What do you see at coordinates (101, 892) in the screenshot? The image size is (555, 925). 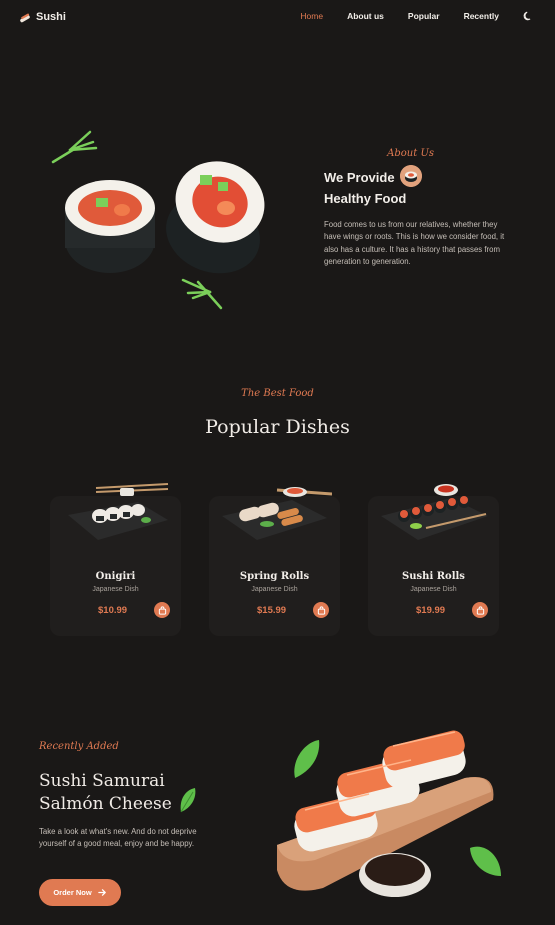 I see `arrow-right-icon` at bounding box center [101, 892].